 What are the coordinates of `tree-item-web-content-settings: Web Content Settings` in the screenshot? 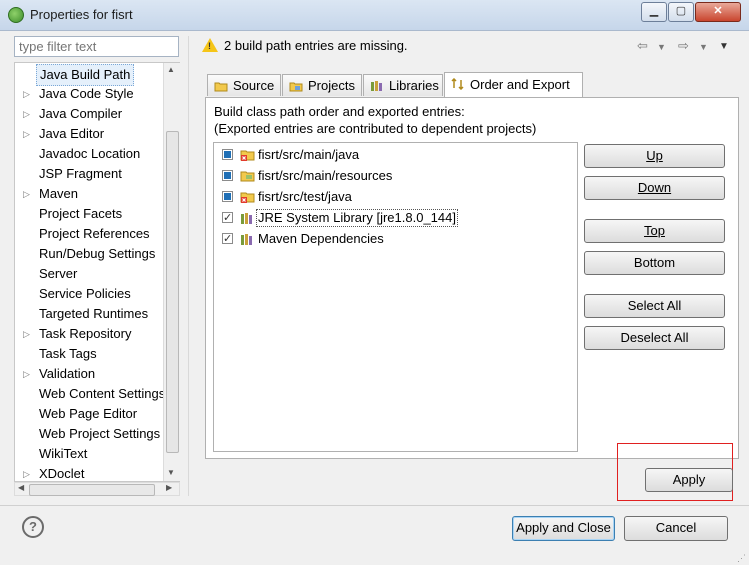 It's located at (90, 394).